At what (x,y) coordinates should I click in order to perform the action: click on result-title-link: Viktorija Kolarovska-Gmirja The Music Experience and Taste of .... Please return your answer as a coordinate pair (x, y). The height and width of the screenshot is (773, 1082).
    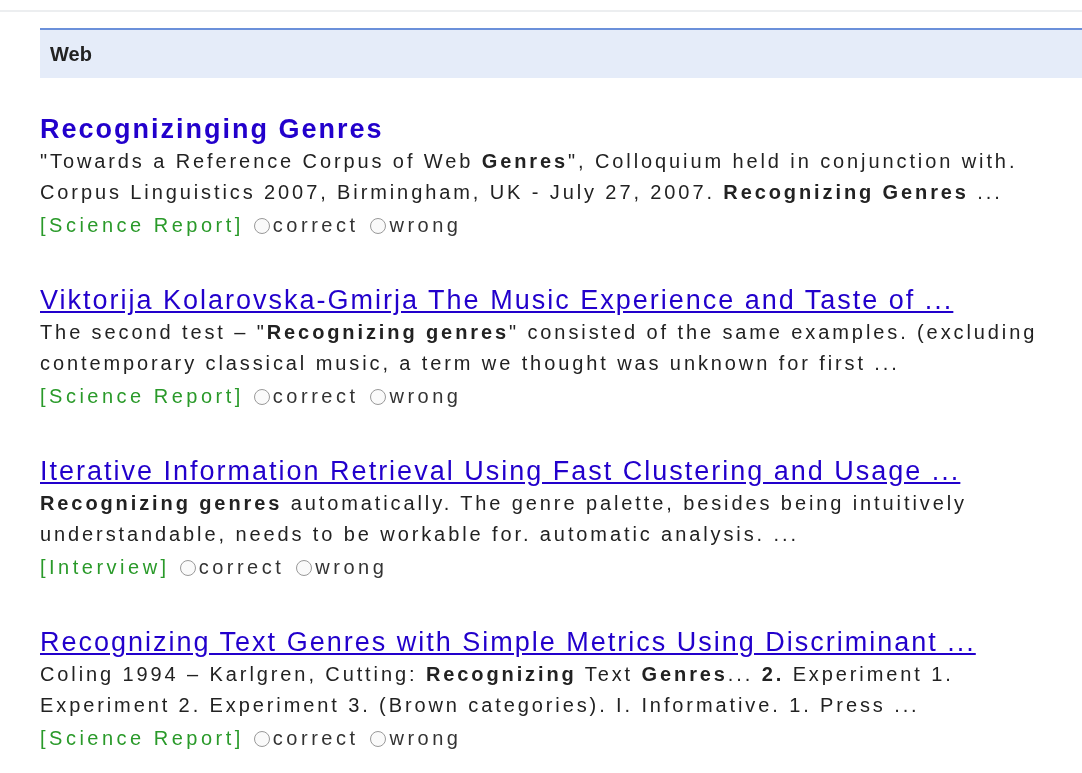
    Looking at the image, I should click on (497, 300).